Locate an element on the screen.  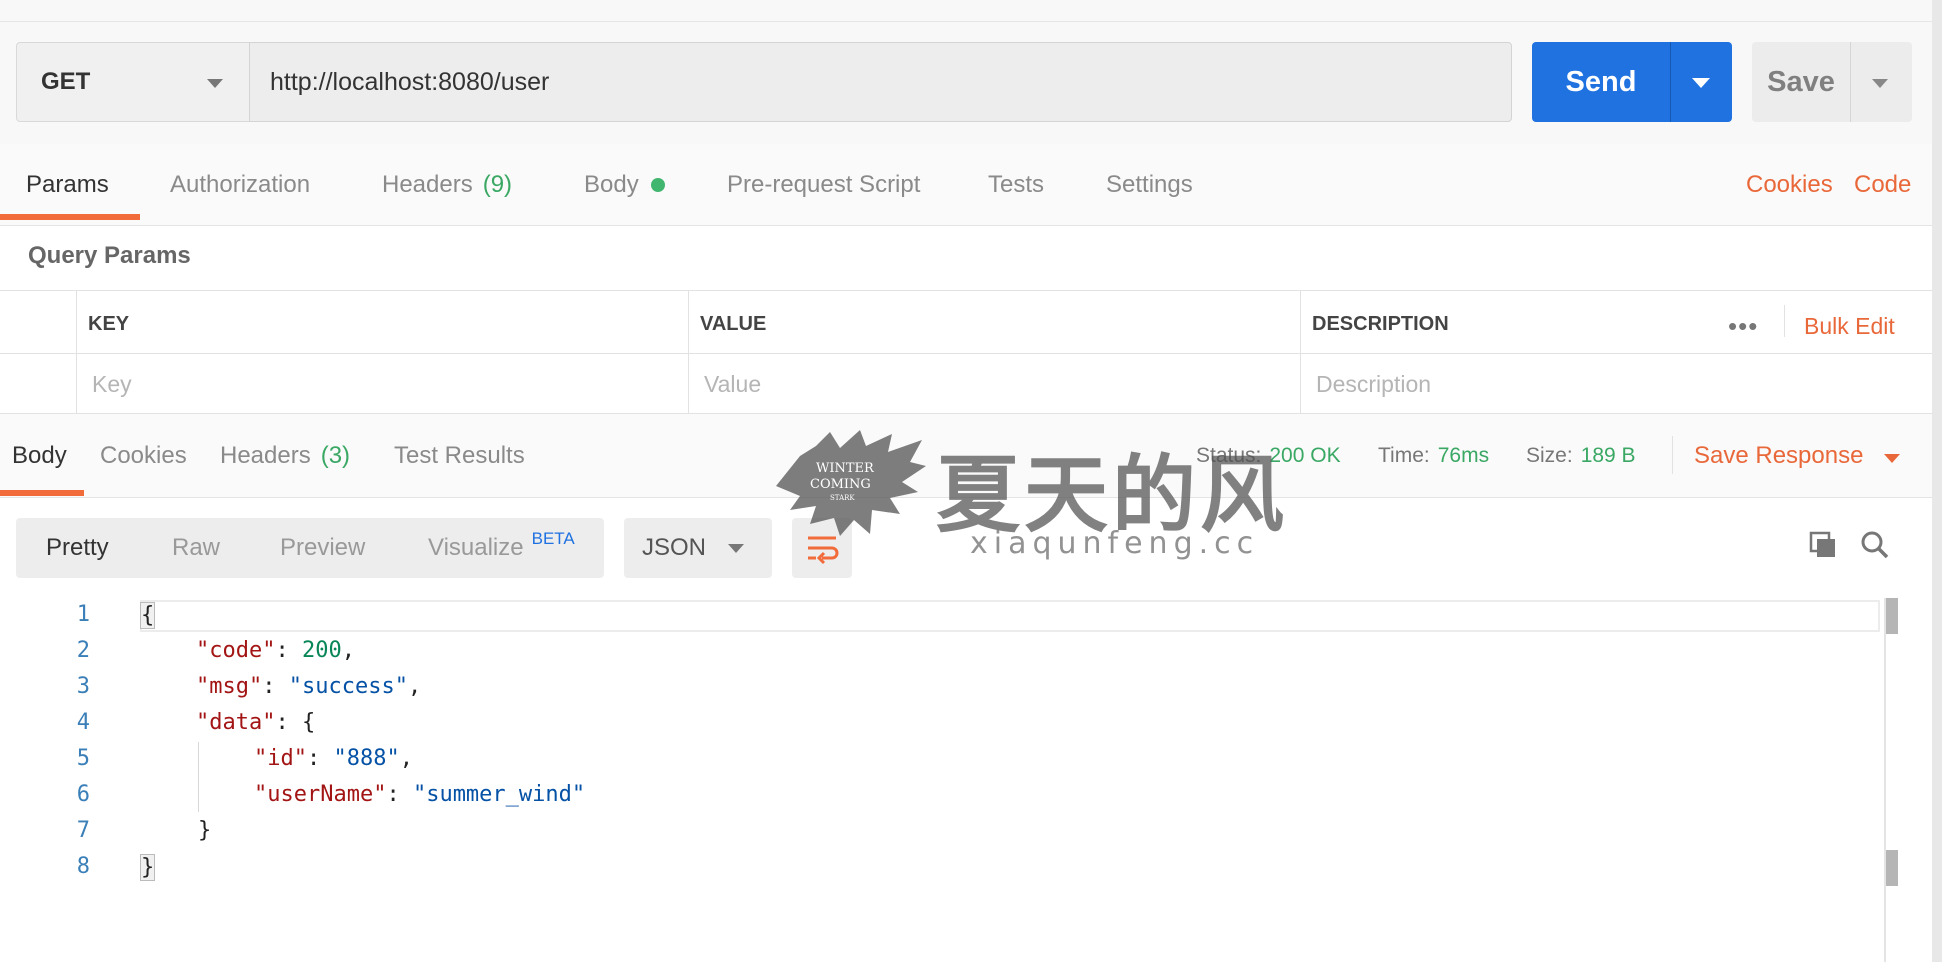
size-stat: Size: 189 B is located at coordinates (1581, 456).